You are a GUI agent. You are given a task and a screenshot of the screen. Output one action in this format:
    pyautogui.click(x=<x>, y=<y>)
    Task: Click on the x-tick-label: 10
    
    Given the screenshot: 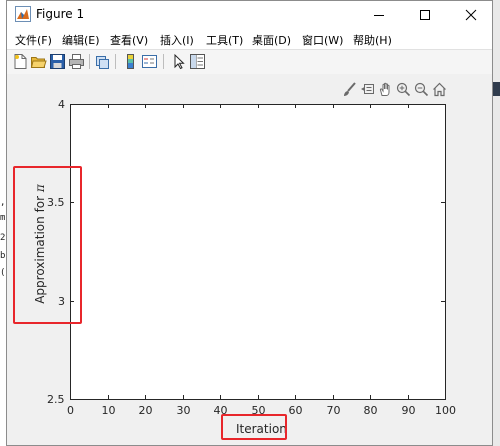 What is the action you would take?
    pyautogui.click(x=108, y=410)
    